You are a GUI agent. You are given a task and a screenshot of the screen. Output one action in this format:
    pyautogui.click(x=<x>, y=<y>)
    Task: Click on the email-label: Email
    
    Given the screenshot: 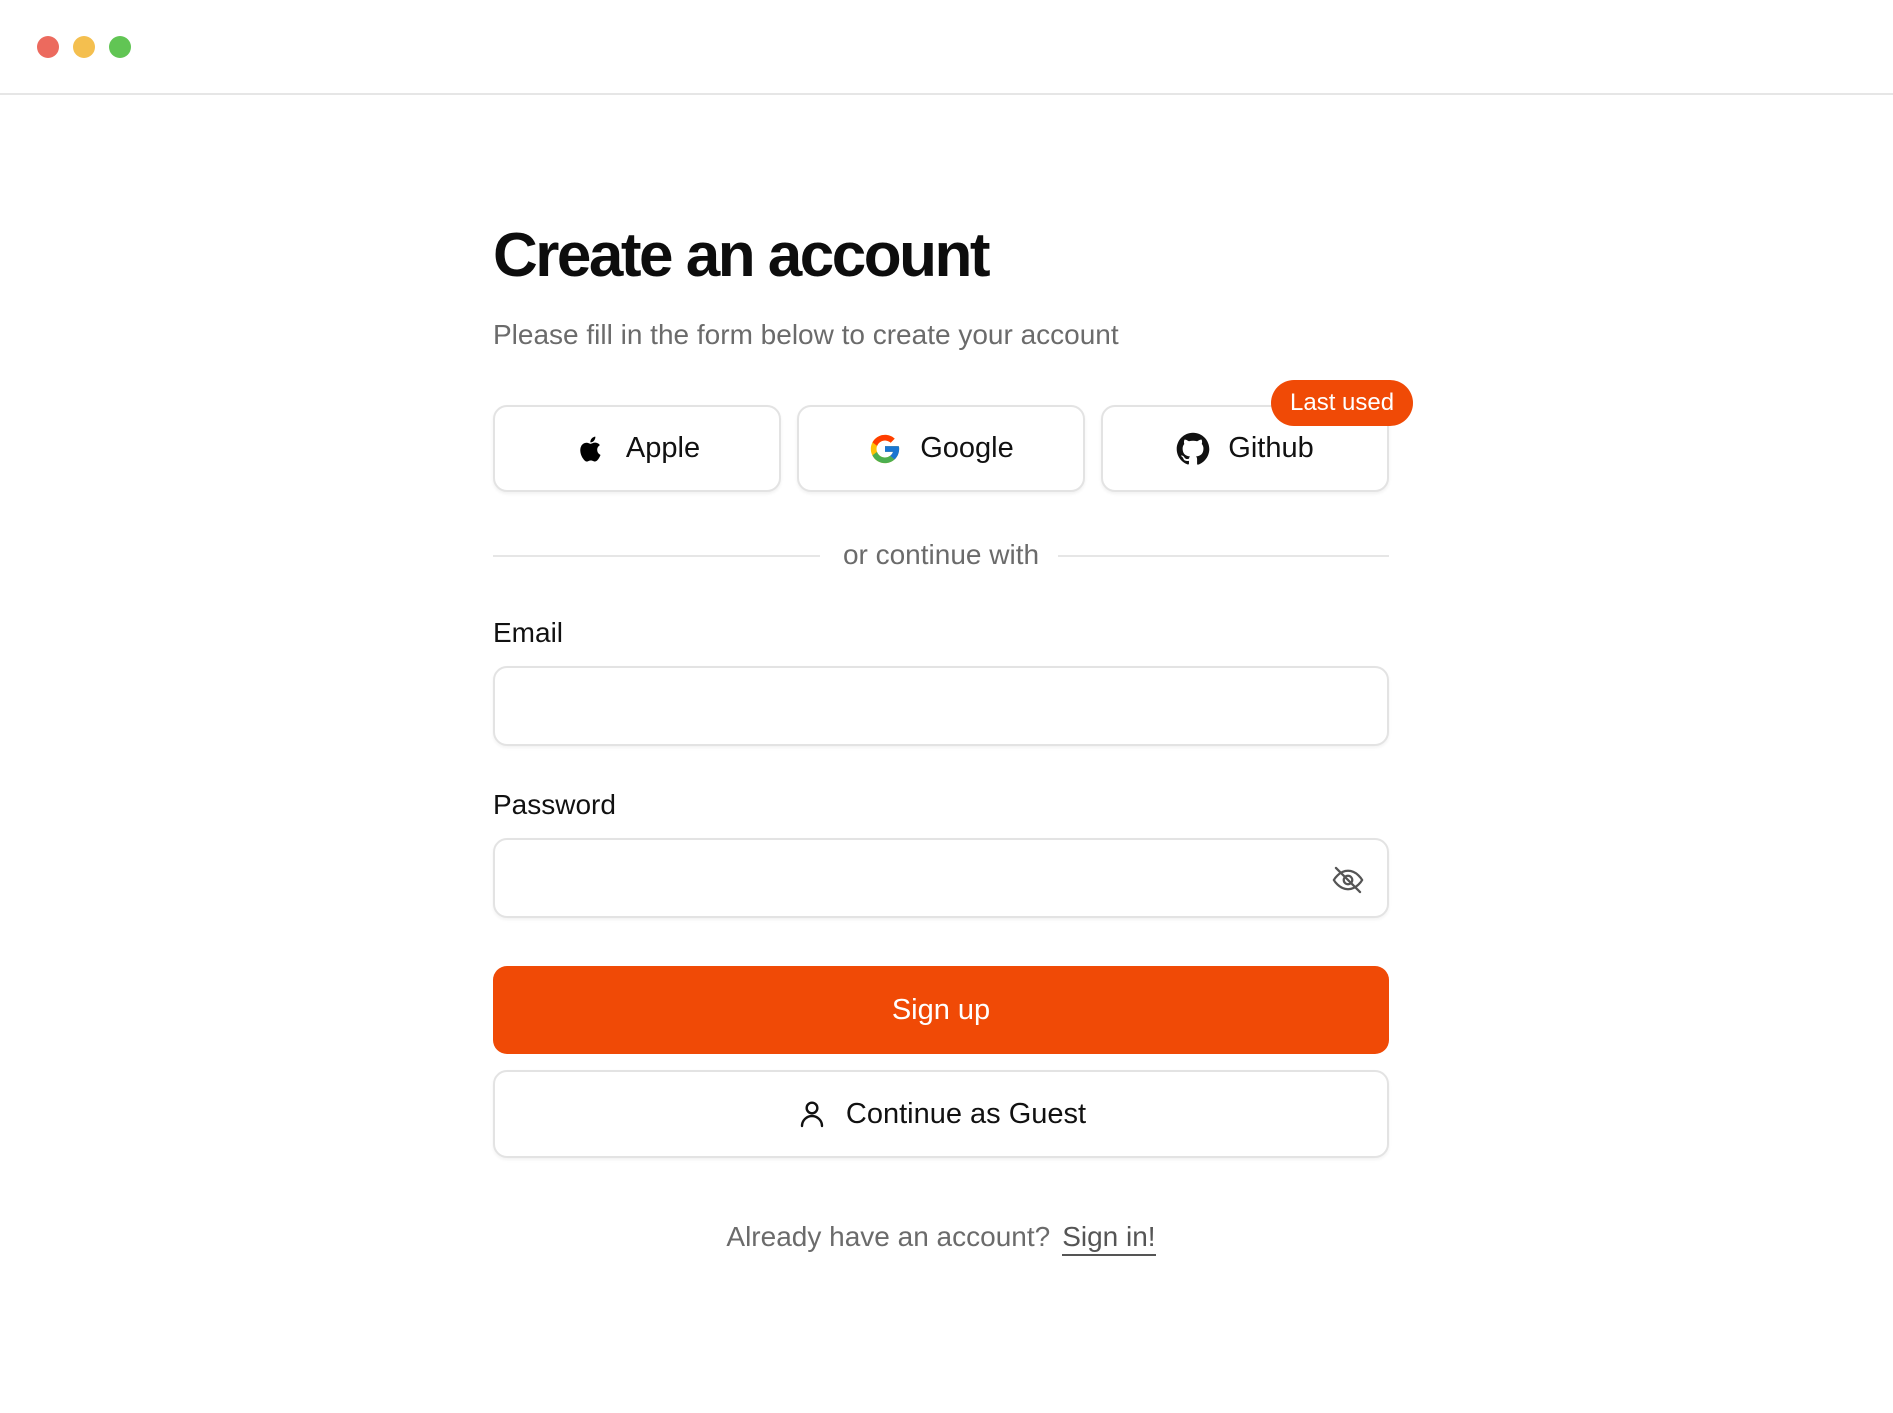 What is the action you would take?
    pyautogui.click(x=528, y=632)
    